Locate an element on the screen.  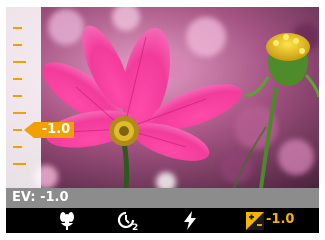
macro-flower-icon is located at coordinates (67, 221).